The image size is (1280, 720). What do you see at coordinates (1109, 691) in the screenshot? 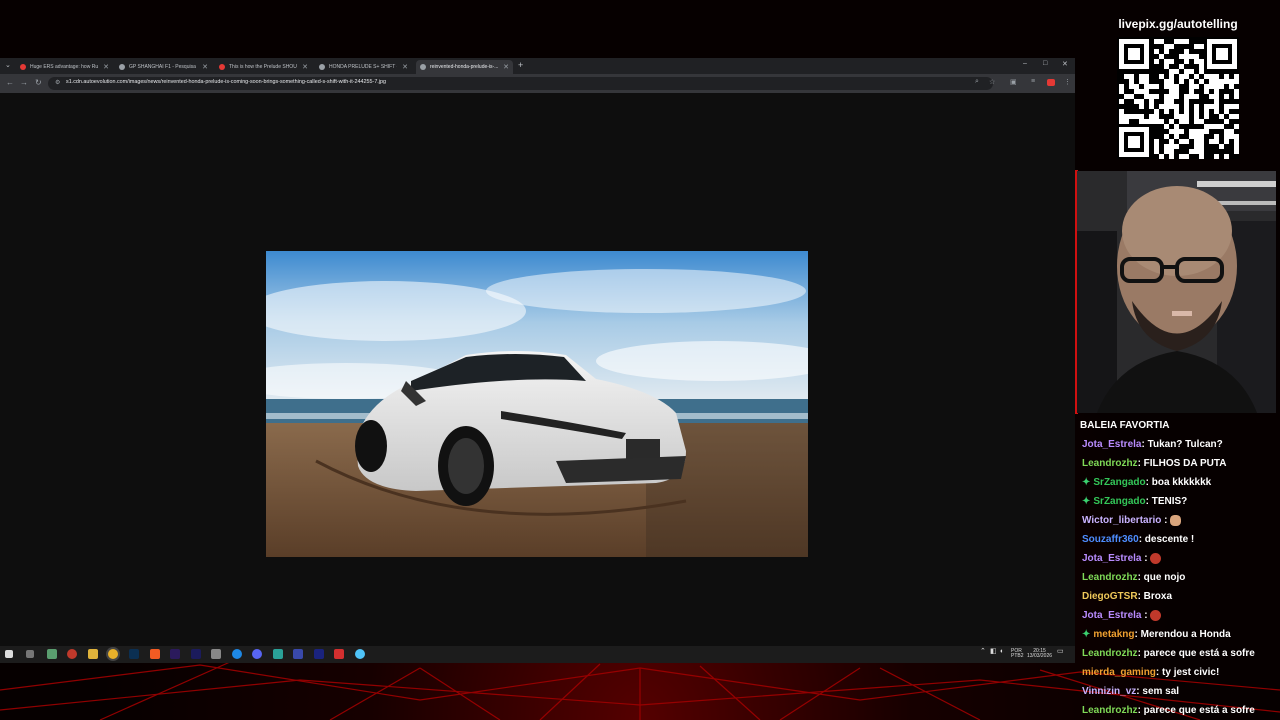
I see `chat-username: Vinnizin_vz` at bounding box center [1109, 691].